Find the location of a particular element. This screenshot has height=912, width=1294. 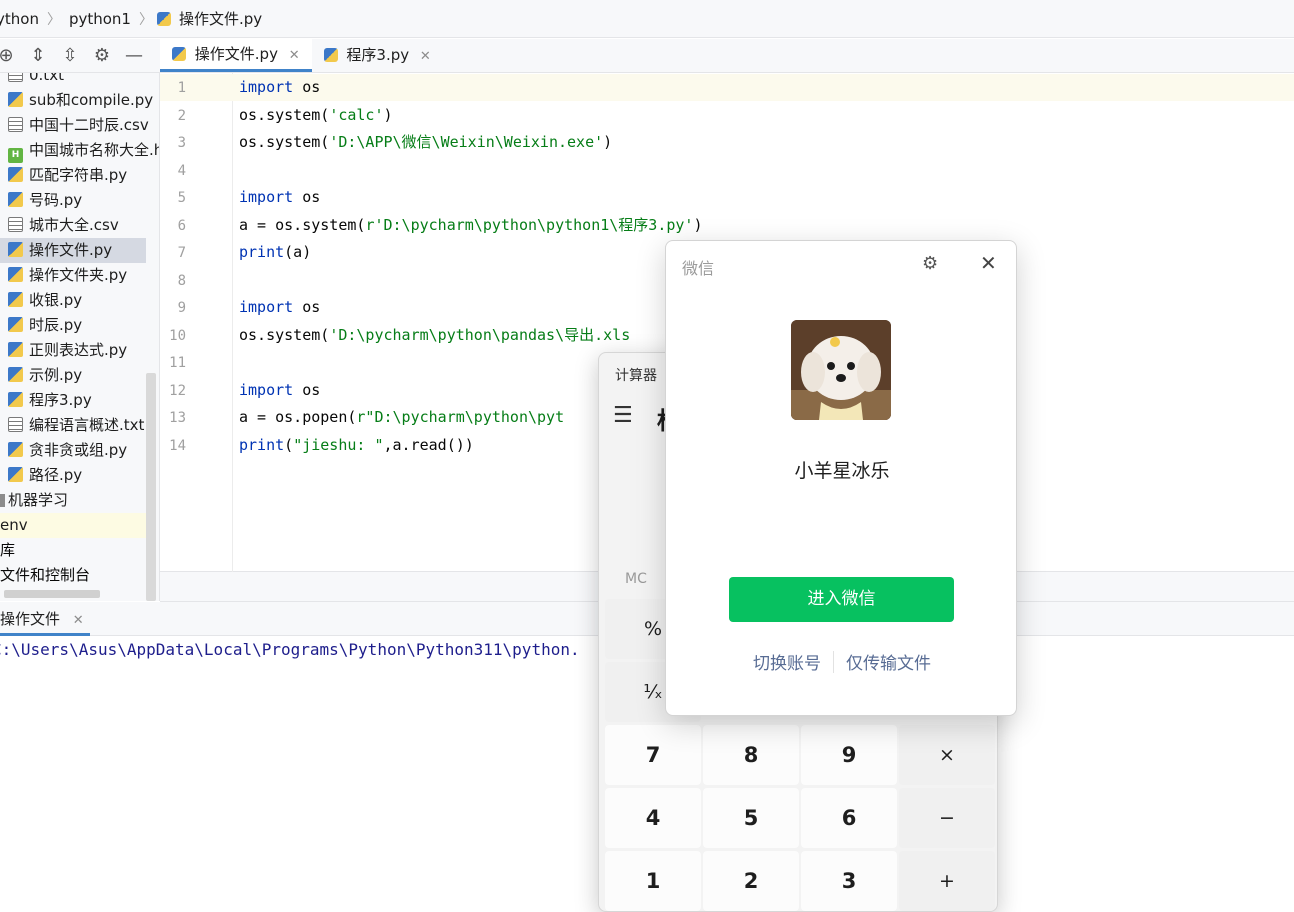

tree-venv: env is located at coordinates (73, 525).